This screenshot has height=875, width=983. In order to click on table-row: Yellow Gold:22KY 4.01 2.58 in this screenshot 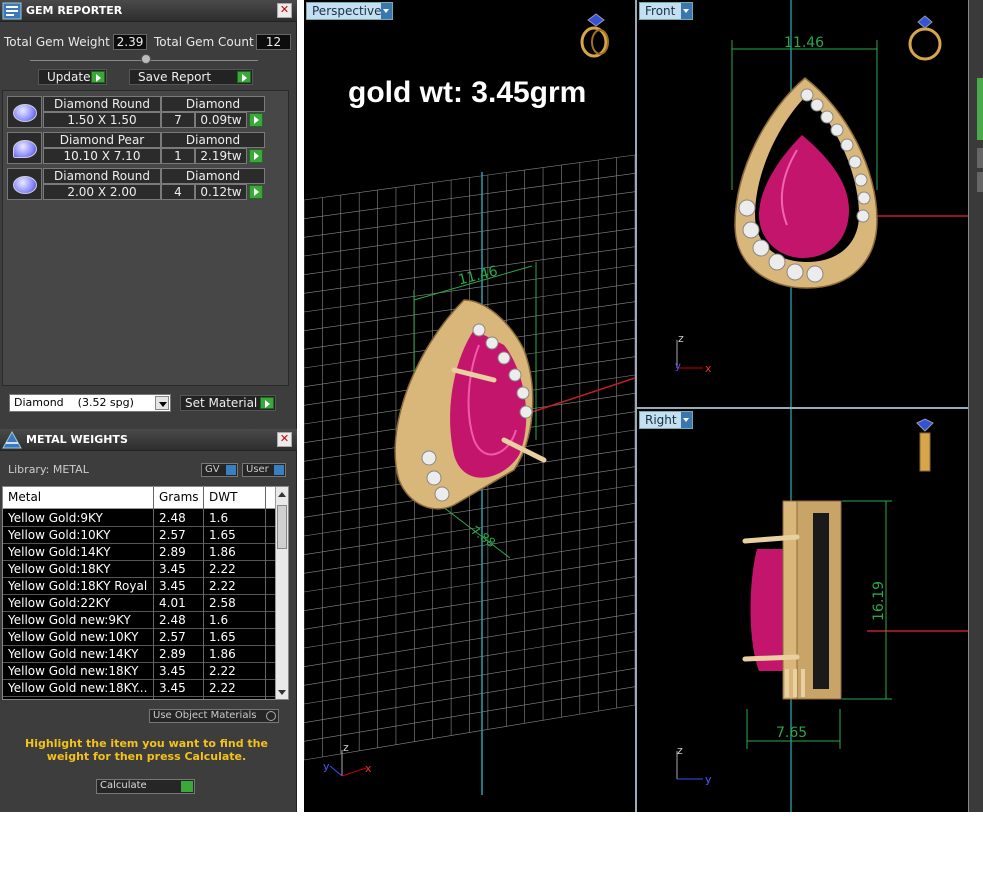, I will do `click(139, 603)`.